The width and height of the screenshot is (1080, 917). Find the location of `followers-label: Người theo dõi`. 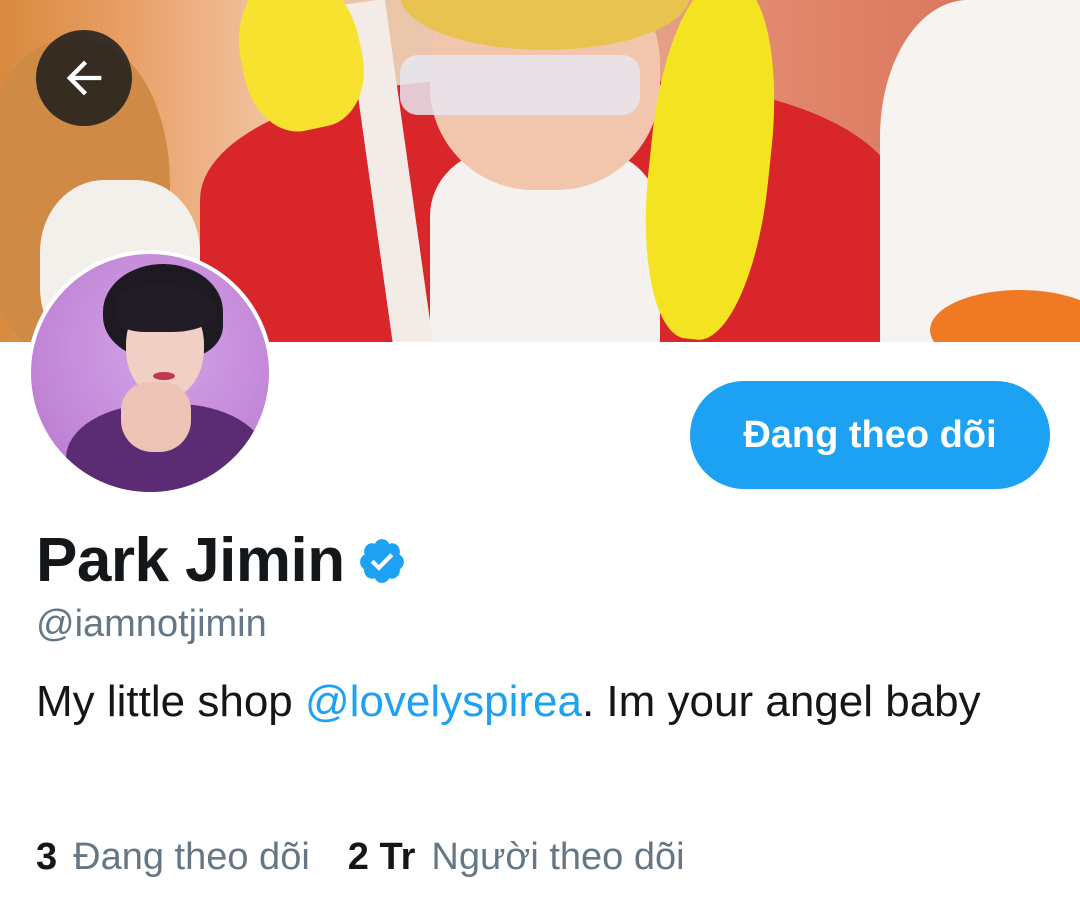

followers-label: Người theo dõi is located at coordinates (558, 857).